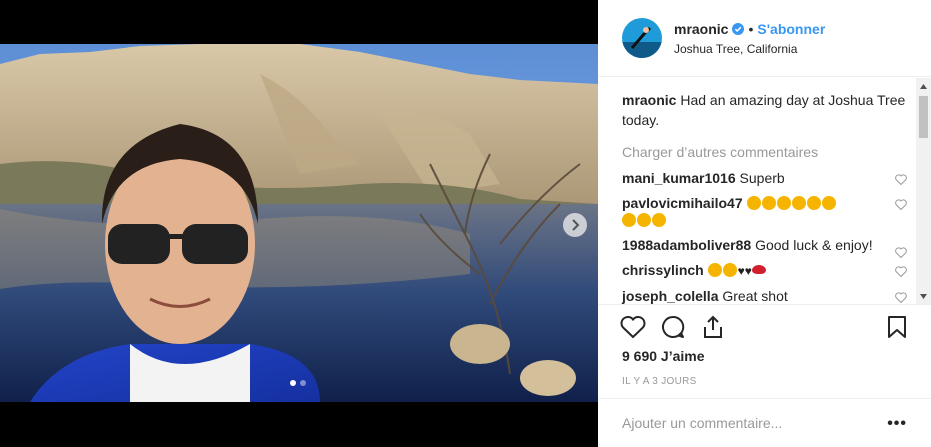 The width and height of the screenshot is (931, 447). I want to click on bookmark-icon, so click(897, 329).